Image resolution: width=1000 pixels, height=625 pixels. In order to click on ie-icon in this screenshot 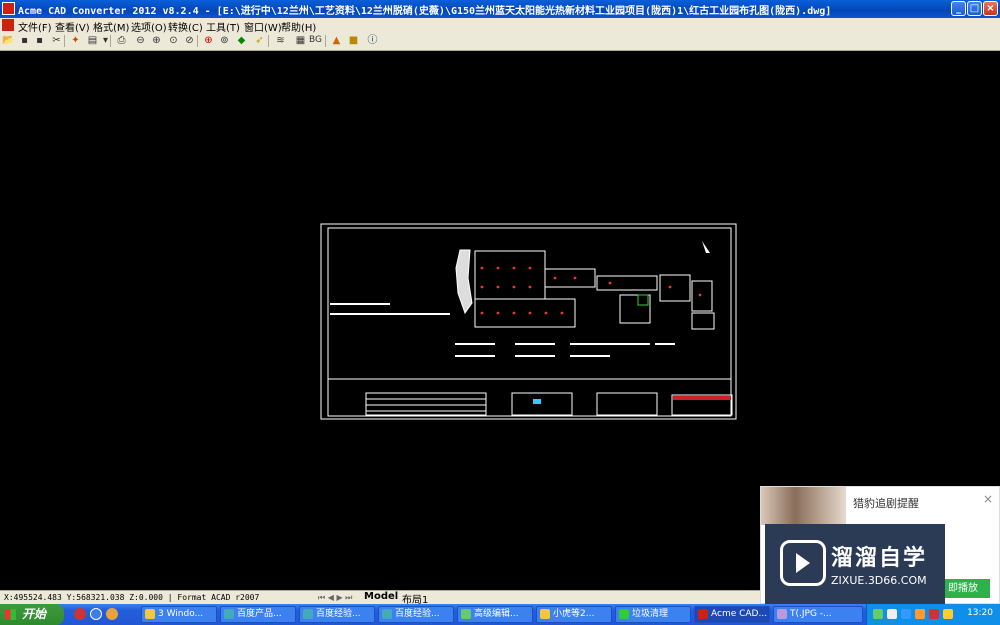, I will do `click(96, 614)`.